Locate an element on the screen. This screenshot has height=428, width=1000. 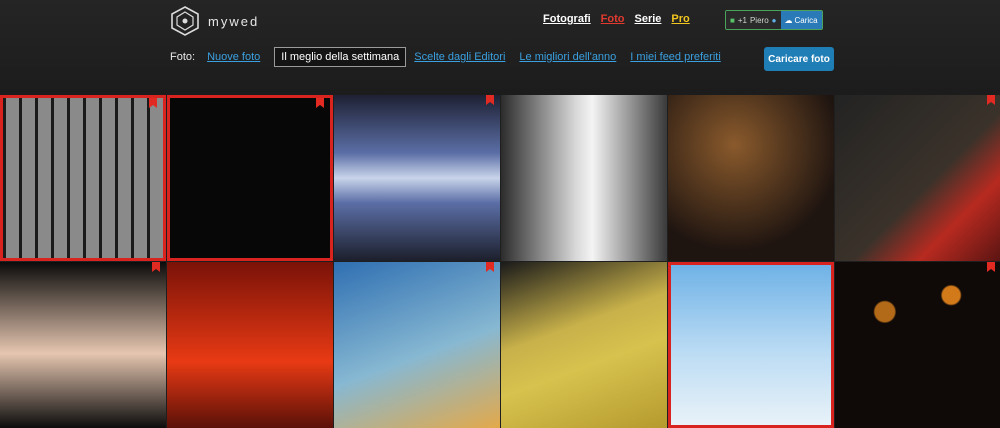
user-profile: ■ +1 Piero ● is located at coordinates (753, 20).